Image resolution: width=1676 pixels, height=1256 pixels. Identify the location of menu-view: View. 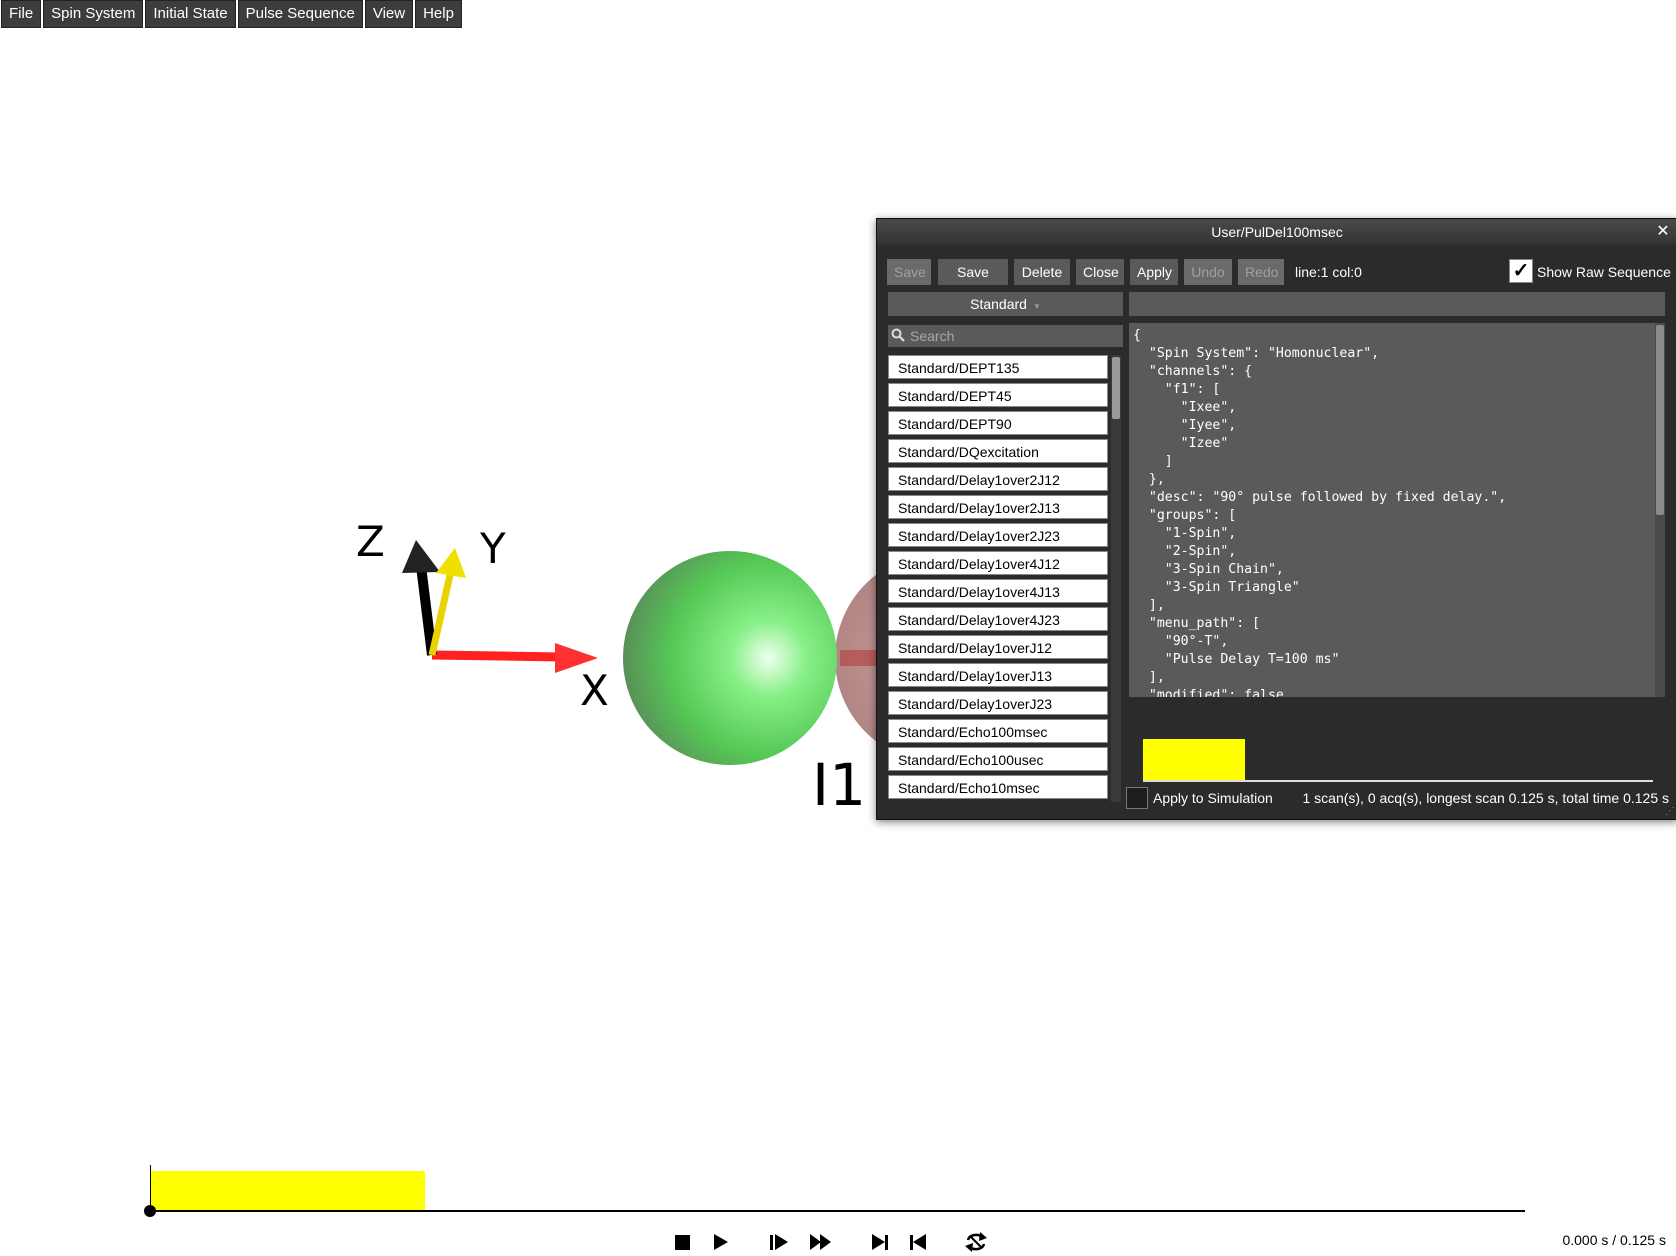
(389, 14).